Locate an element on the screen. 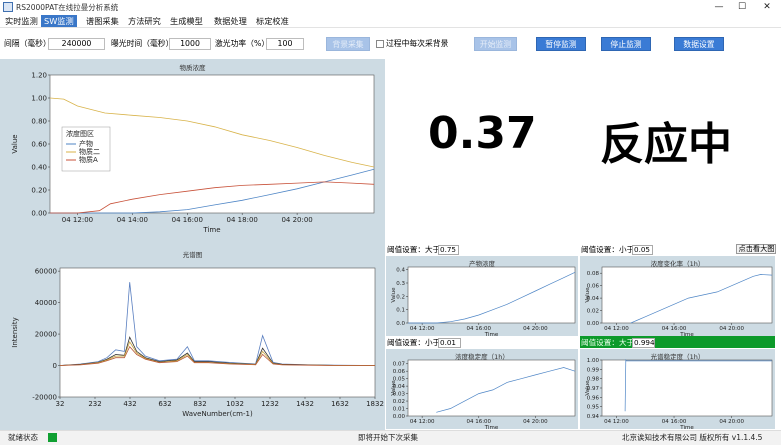 This screenshot has width=781, height=445. status-bar: 就绪状态 即将开始下次采集 北京诶知技术有限公司 版权所有 v1.1.4.5 is located at coordinates (390, 437).